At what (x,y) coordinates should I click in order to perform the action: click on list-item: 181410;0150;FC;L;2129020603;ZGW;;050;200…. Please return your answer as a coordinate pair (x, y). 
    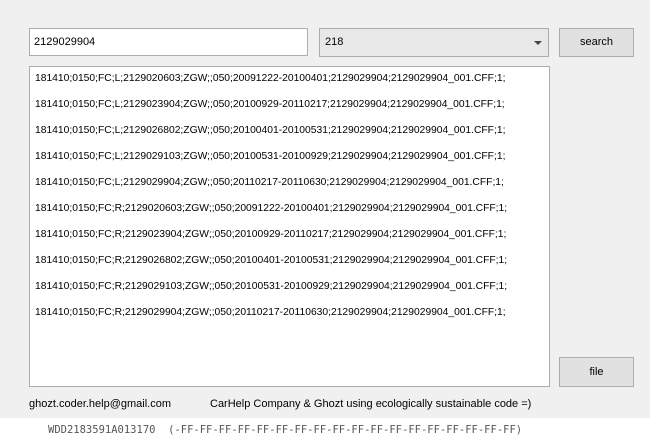
    Looking at the image, I should click on (270, 79).